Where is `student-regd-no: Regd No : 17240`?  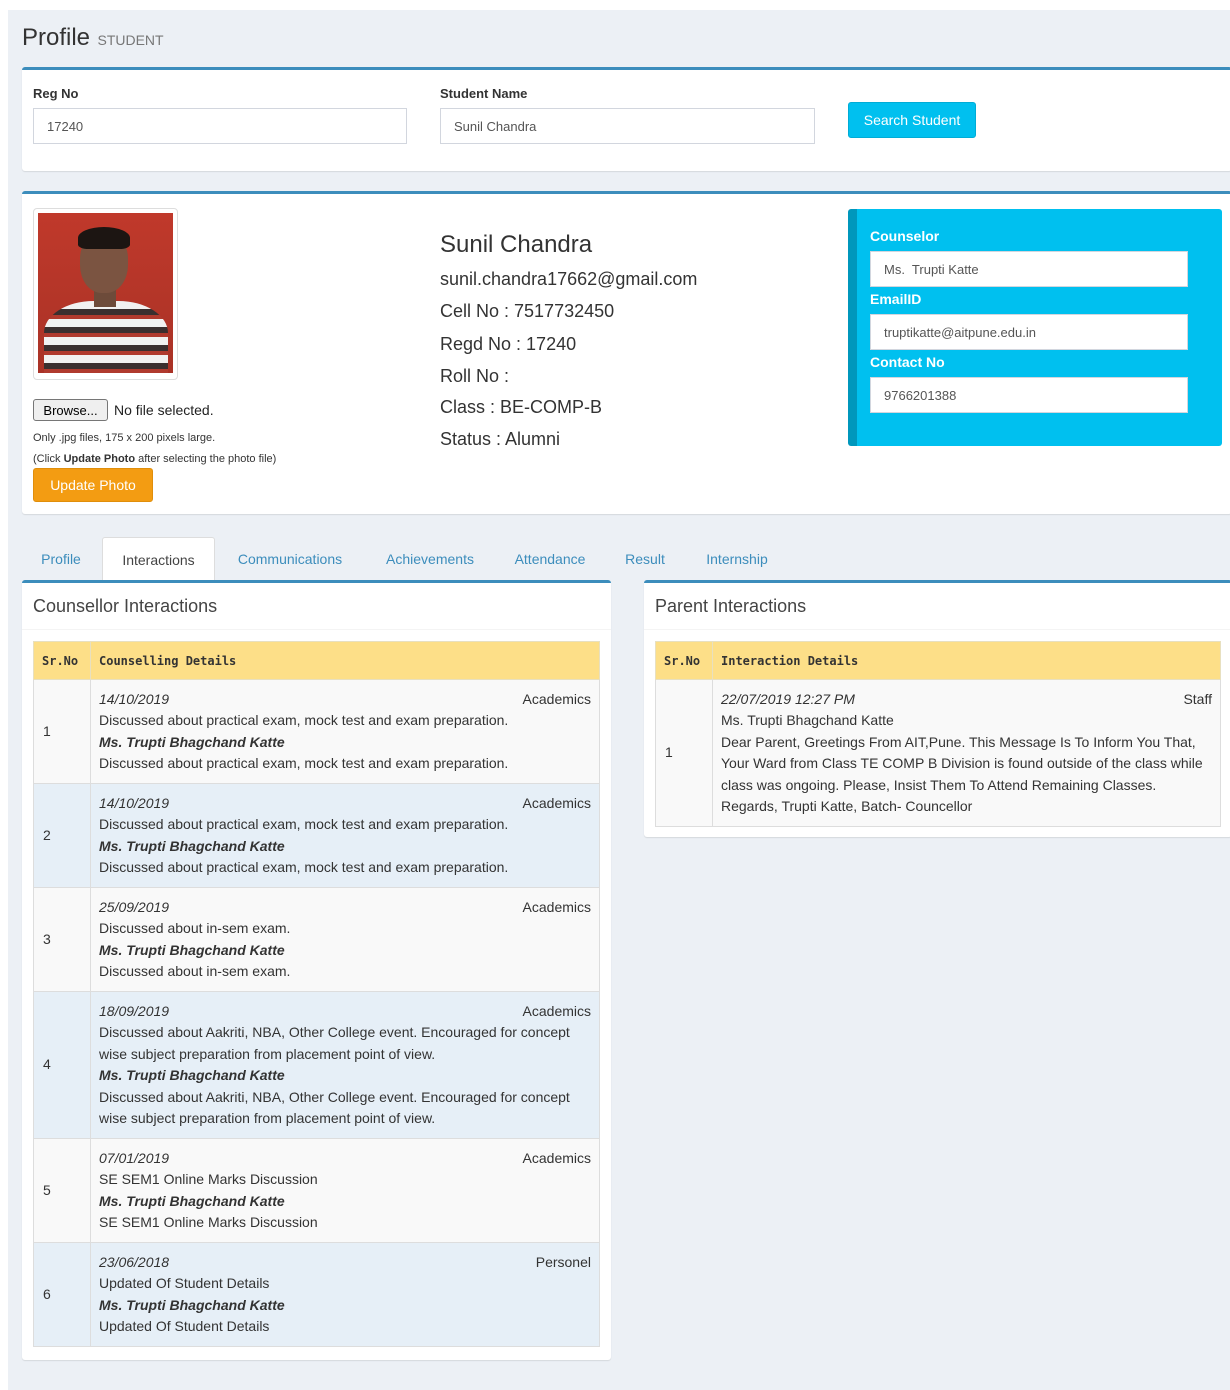 student-regd-no: Regd No : 17240 is located at coordinates (508, 344).